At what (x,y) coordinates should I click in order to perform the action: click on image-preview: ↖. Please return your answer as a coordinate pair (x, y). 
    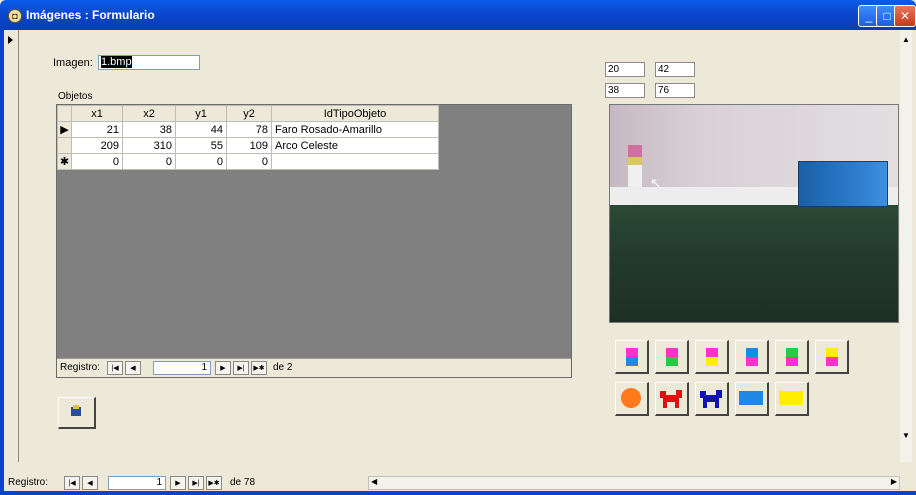
    Looking at the image, I should click on (754, 213).